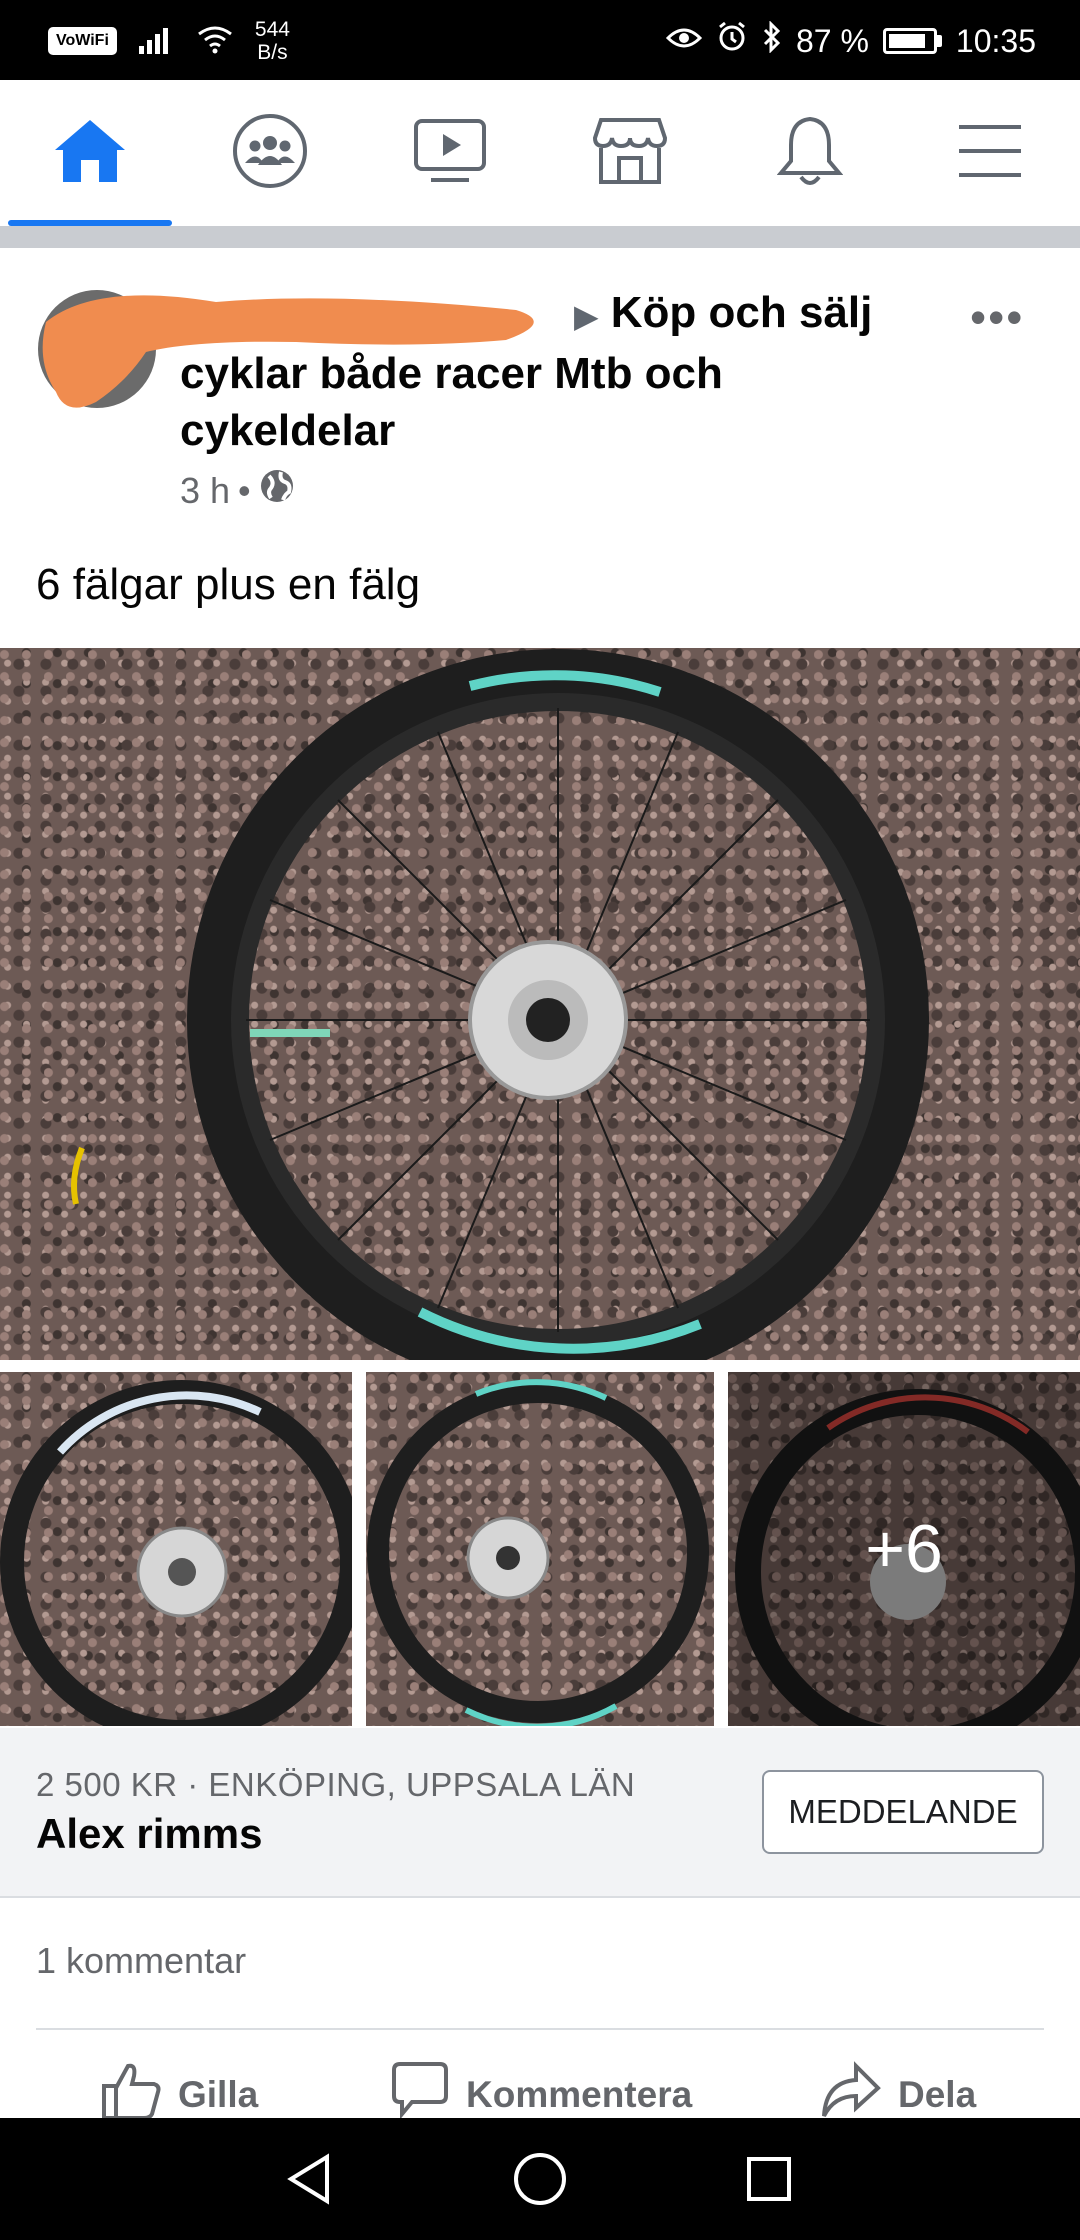  I want to click on tab-watch, so click(450, 153).